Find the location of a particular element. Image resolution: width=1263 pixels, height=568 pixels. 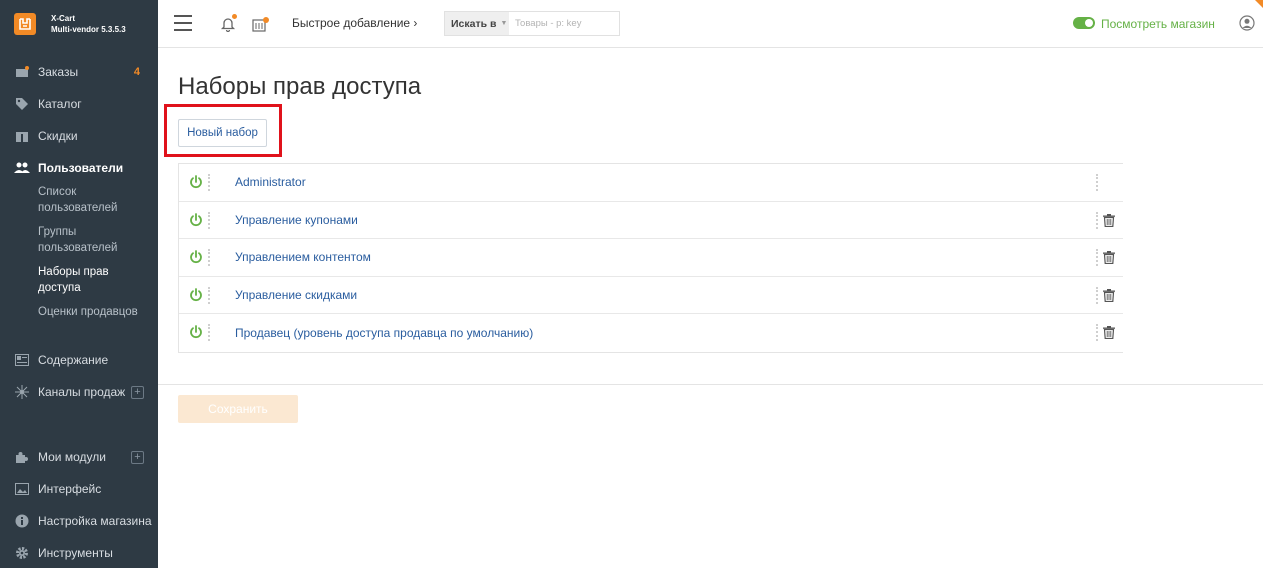

form-divider is located at coordinates (710, 384).